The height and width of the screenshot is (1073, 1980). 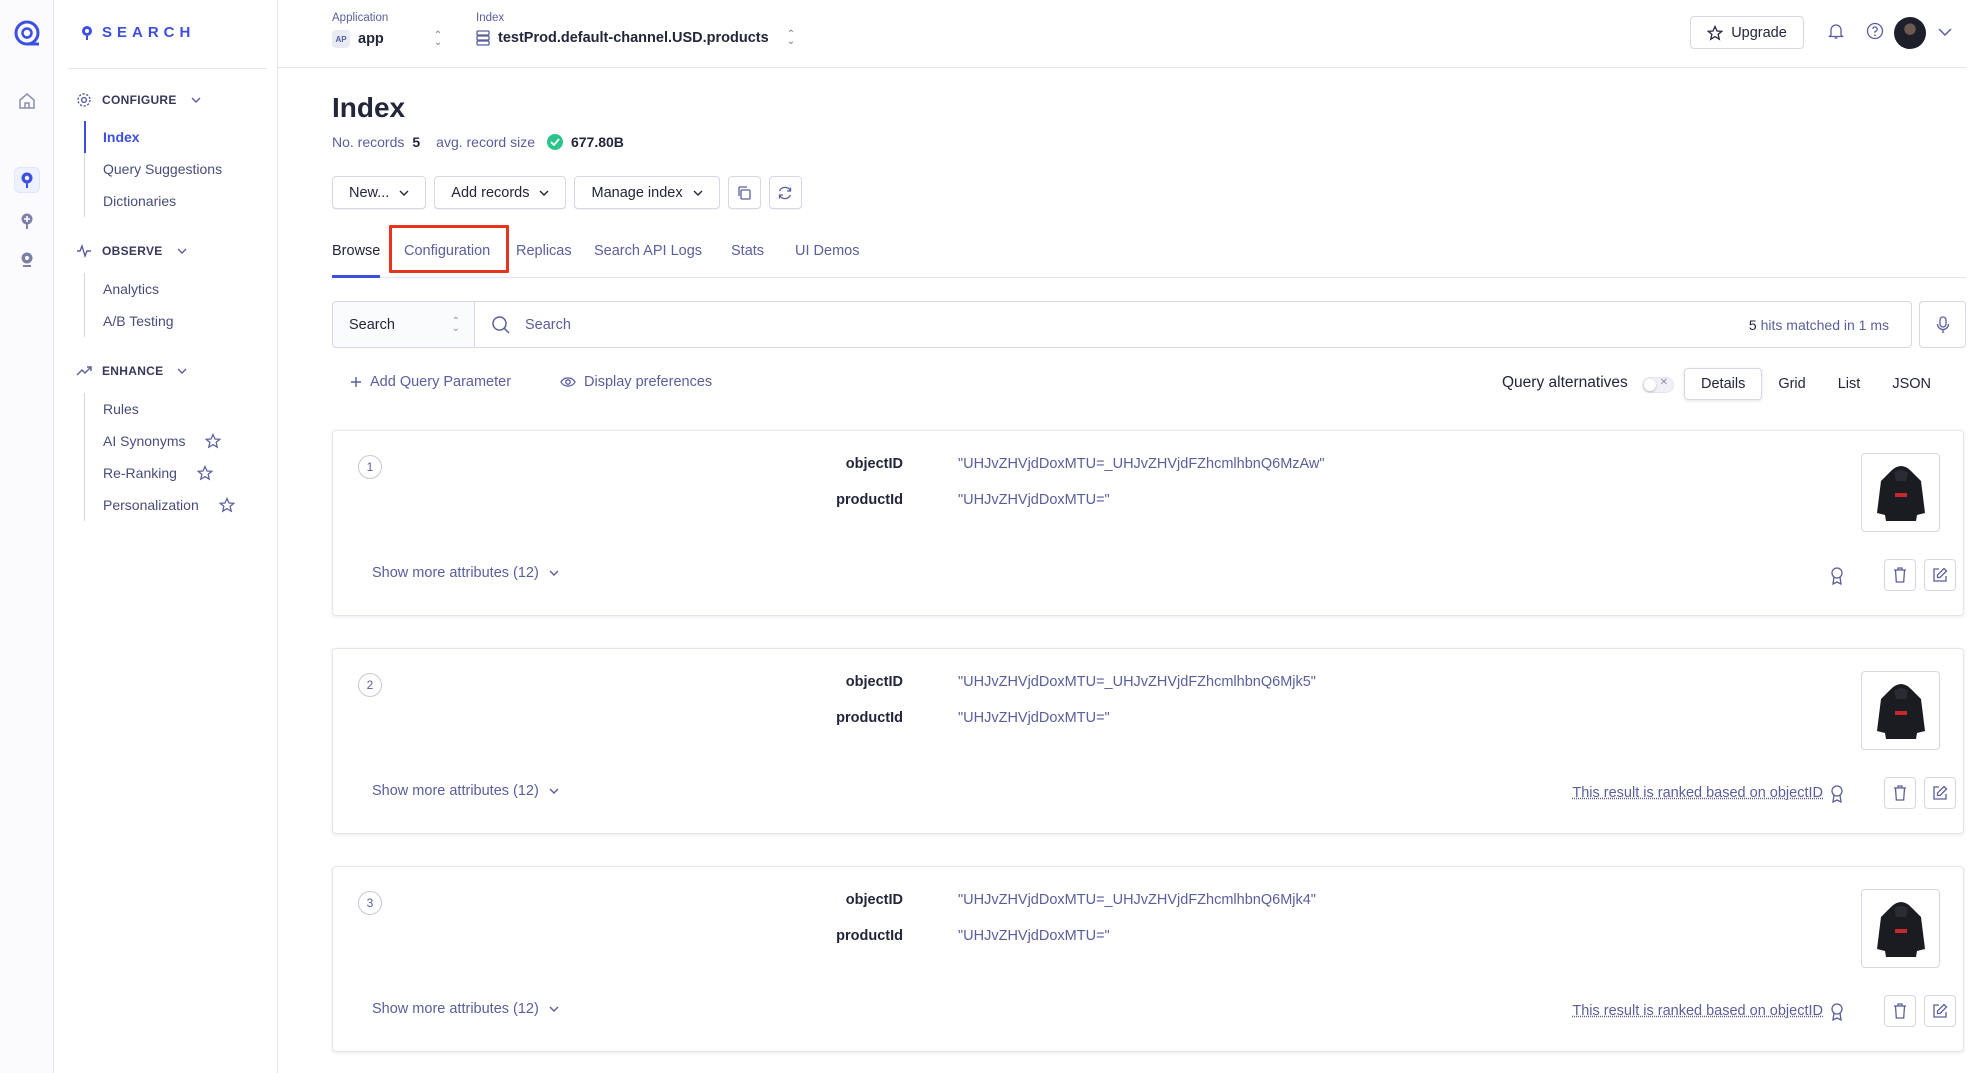 What do you see at coordinates (416, 142) in the screenshot?
I see `records-value: 5` at bounding box center [416, 142].